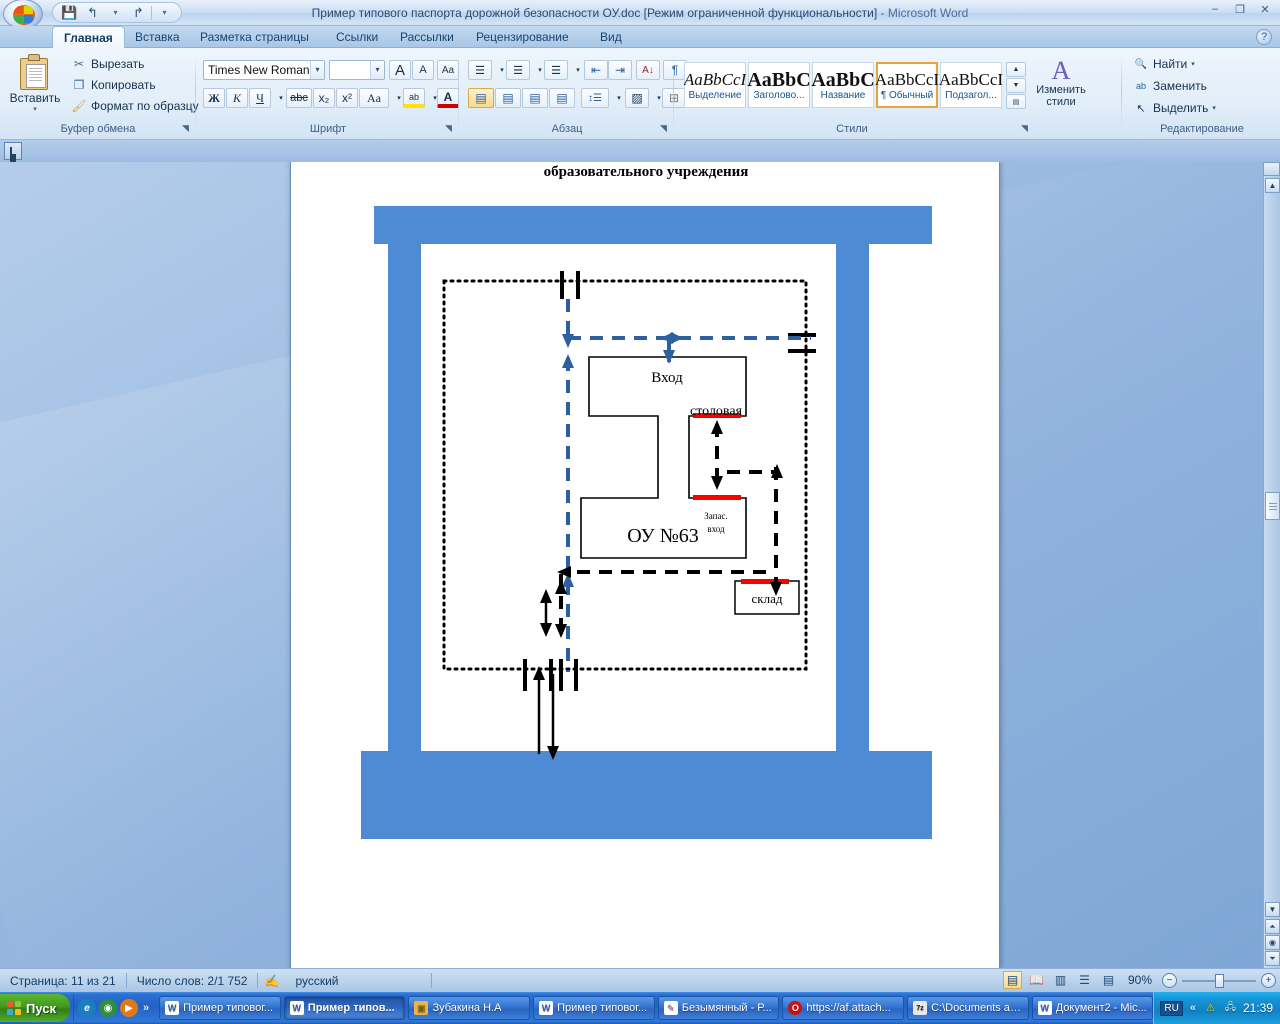 The width and height of the screenshot is (1280, 1024). What do you see at coordinates (317, 70) in the screenshot?
I see `font-name-caret-icon: ▾` at bounding box center [317, 70].